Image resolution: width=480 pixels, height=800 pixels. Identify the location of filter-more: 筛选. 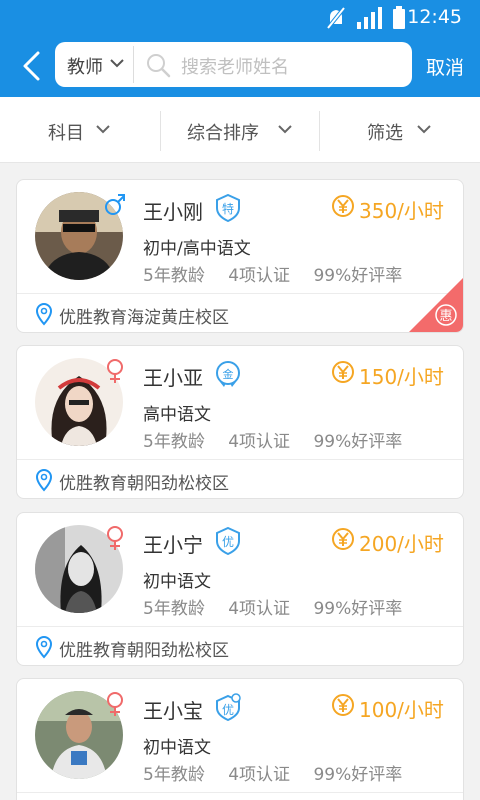
(400, 130).